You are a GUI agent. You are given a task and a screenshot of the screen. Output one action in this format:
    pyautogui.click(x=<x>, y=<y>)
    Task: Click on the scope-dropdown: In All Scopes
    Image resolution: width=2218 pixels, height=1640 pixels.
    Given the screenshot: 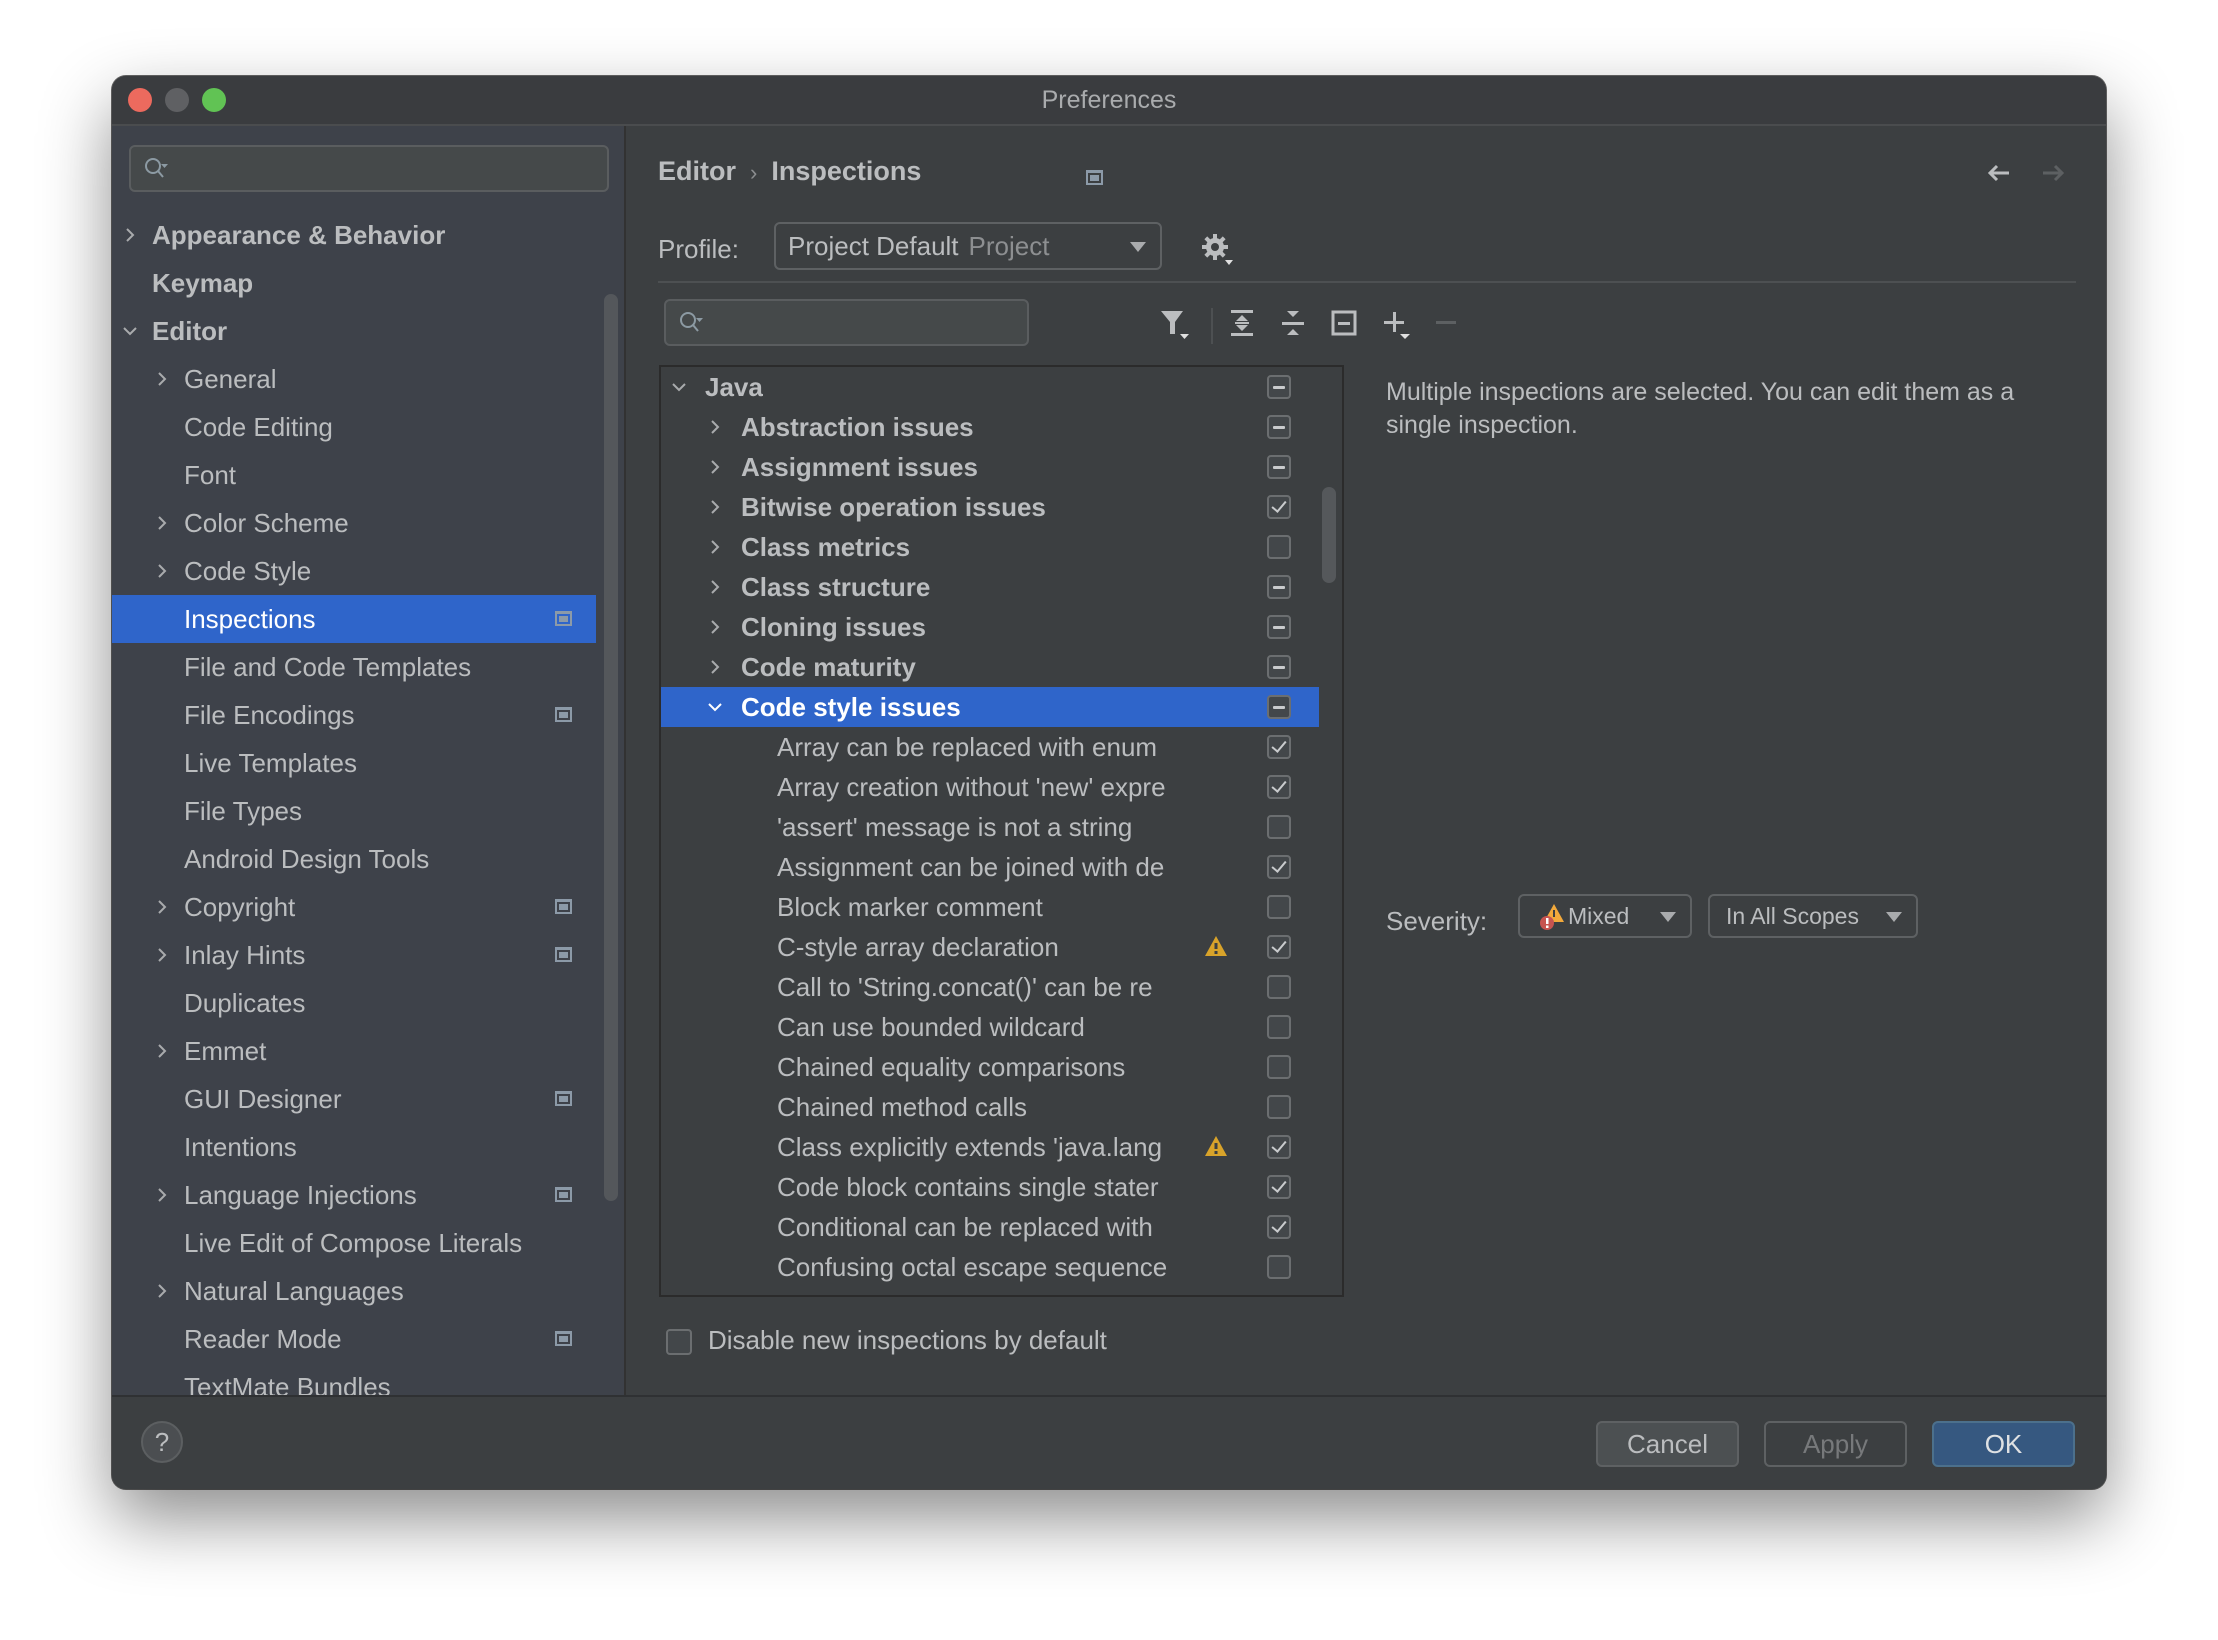 What is the action you would take?
    pyautogui.click(x=1813, y=916)
    